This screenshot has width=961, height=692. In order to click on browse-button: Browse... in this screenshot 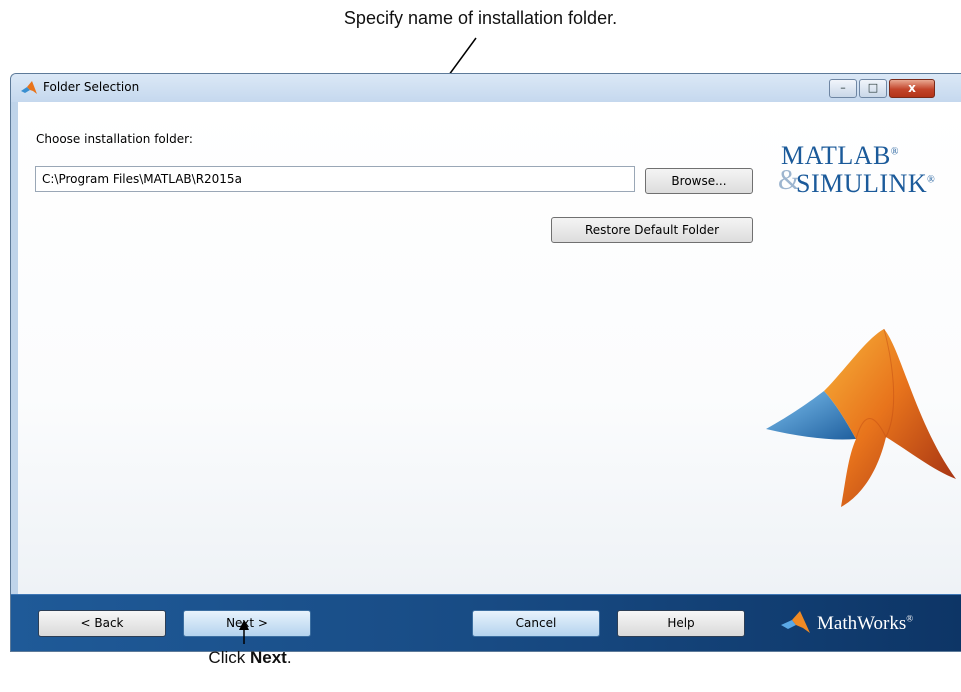, I will do `click(699, 181)`.